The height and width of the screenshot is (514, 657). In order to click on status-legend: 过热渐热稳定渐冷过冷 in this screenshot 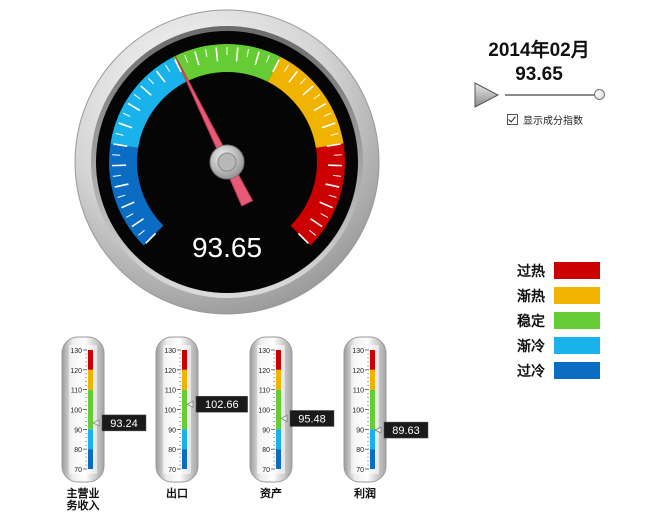, I will do `click(550, 320)`.